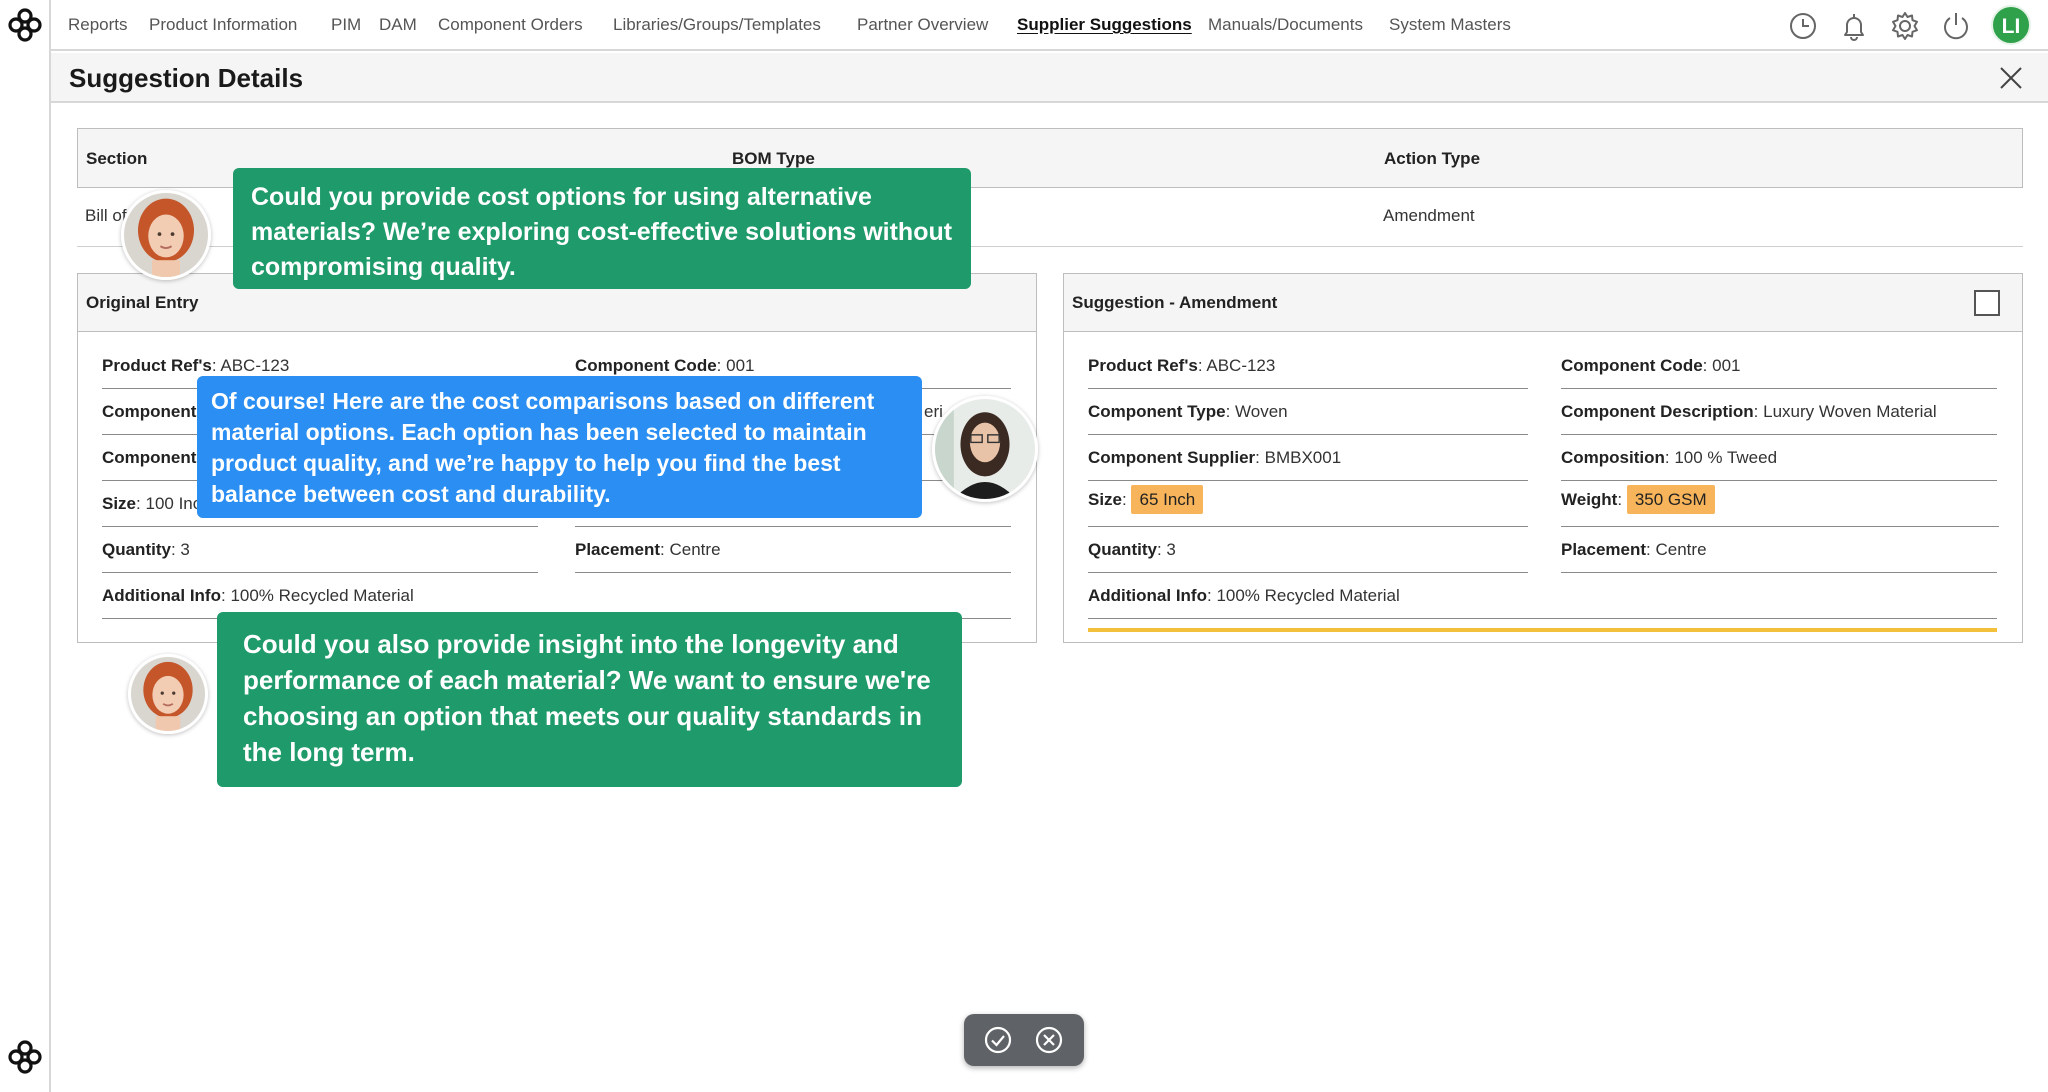 The image size is (2048, 1092). What do you see at coordinates (1780, 504) in the screenshot?
I see `field-weight: Weight: 350 GSM` at bounding box center [1780, 504].